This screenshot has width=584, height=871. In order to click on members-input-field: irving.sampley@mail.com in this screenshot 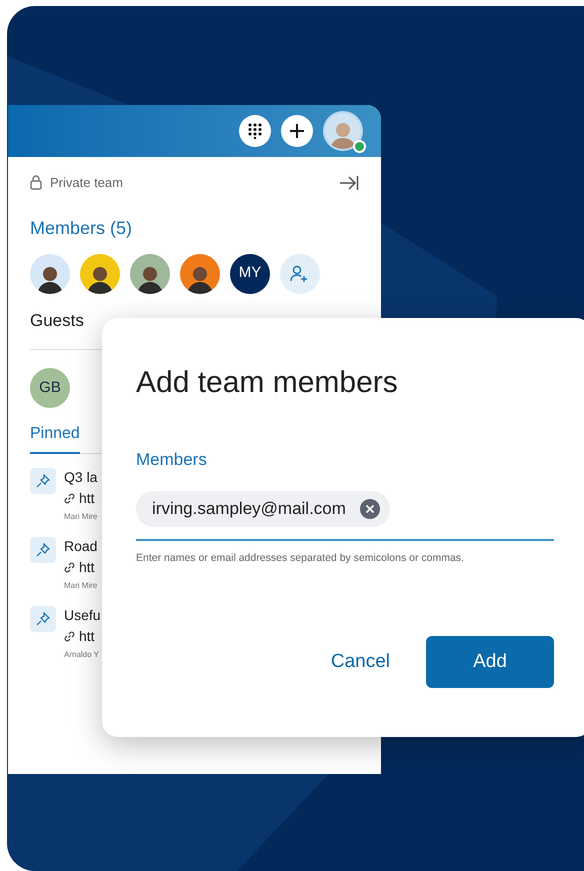, I will do `click(345, 515)`.